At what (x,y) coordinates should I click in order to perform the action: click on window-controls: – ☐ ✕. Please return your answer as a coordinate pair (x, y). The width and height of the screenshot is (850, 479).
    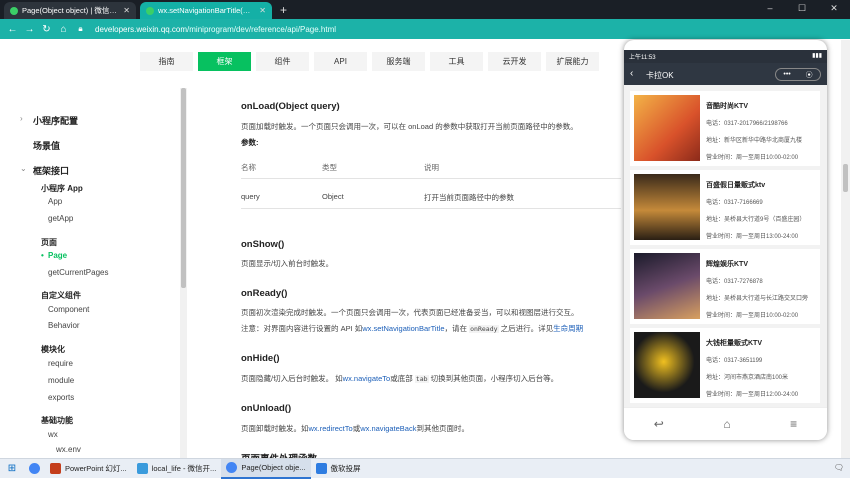
    Looking at the image, I should click on (802, 9).